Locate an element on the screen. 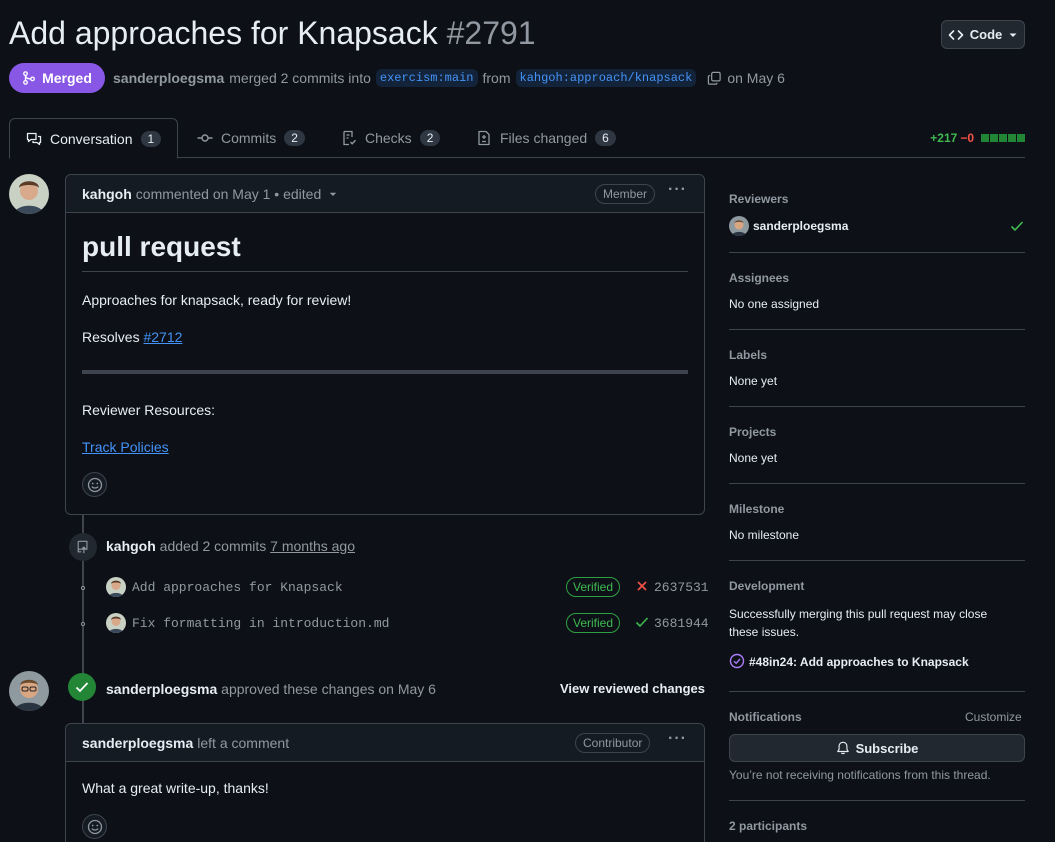 The width and height of the screenshot is (1055, 842). approved-badge is located at coordinates (82, 687).